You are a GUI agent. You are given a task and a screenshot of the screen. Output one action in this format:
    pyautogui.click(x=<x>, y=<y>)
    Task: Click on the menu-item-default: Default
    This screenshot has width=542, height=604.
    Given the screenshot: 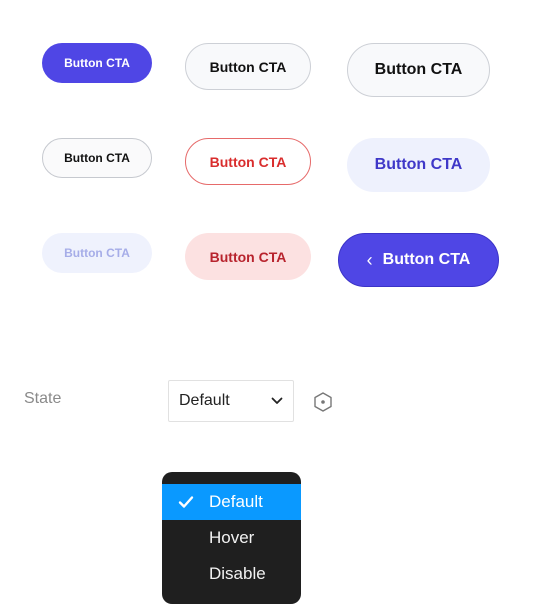 What is the action you would take?
    pyautogui.click(x=231, y=502)
    